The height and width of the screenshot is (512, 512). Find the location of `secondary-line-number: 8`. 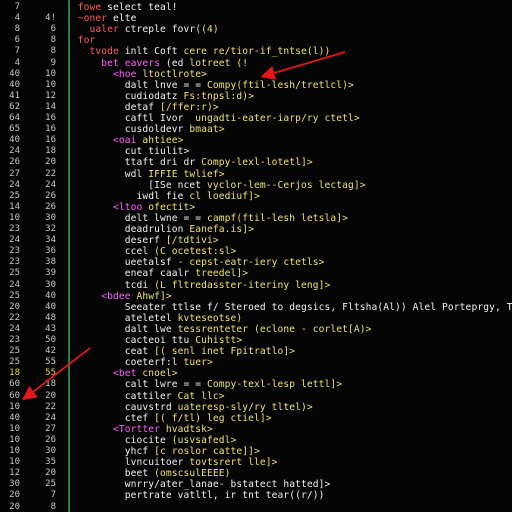

secondary-line-number: 8 is located at coordinates (53, 40).